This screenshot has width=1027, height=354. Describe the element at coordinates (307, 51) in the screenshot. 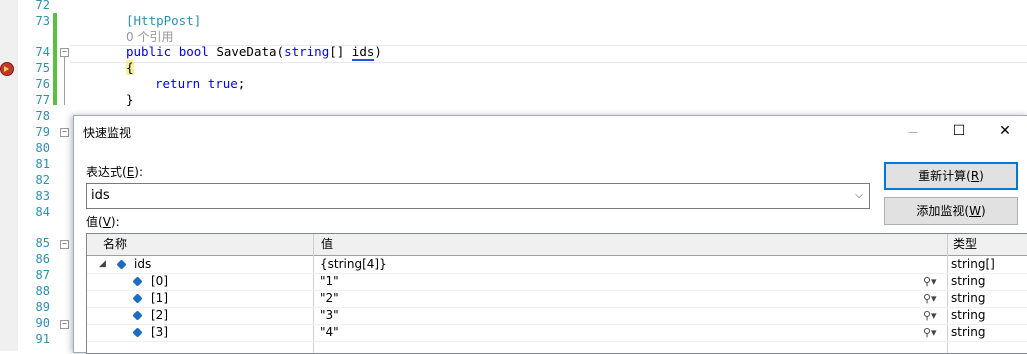

I see `keyword: string` at that location.